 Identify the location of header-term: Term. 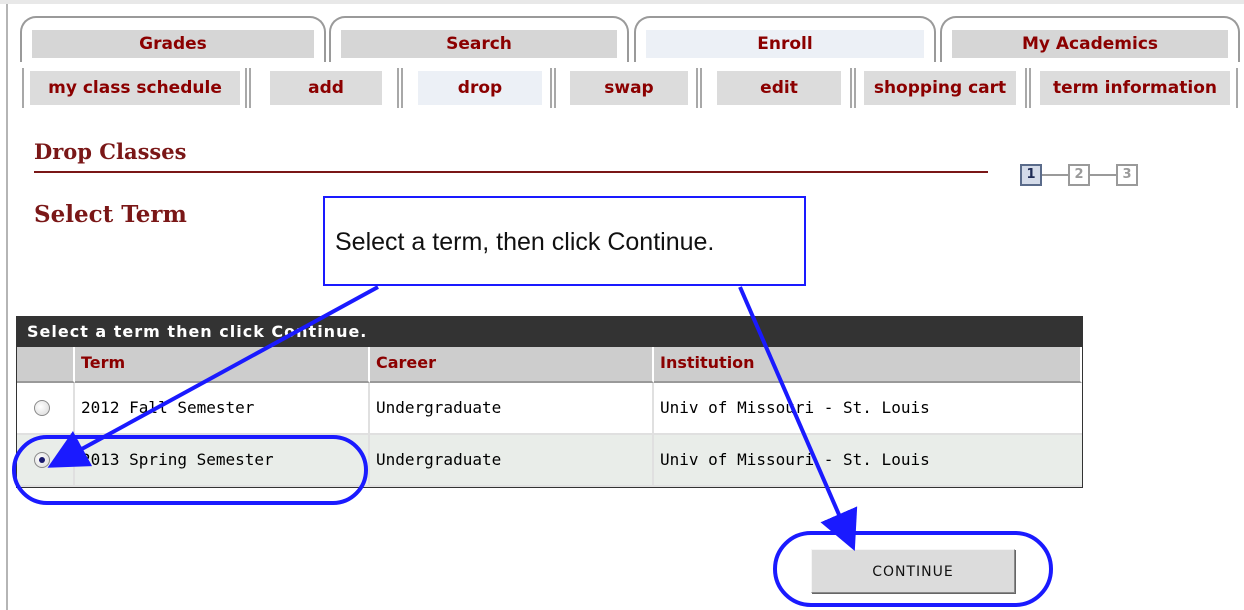
(222, 365).